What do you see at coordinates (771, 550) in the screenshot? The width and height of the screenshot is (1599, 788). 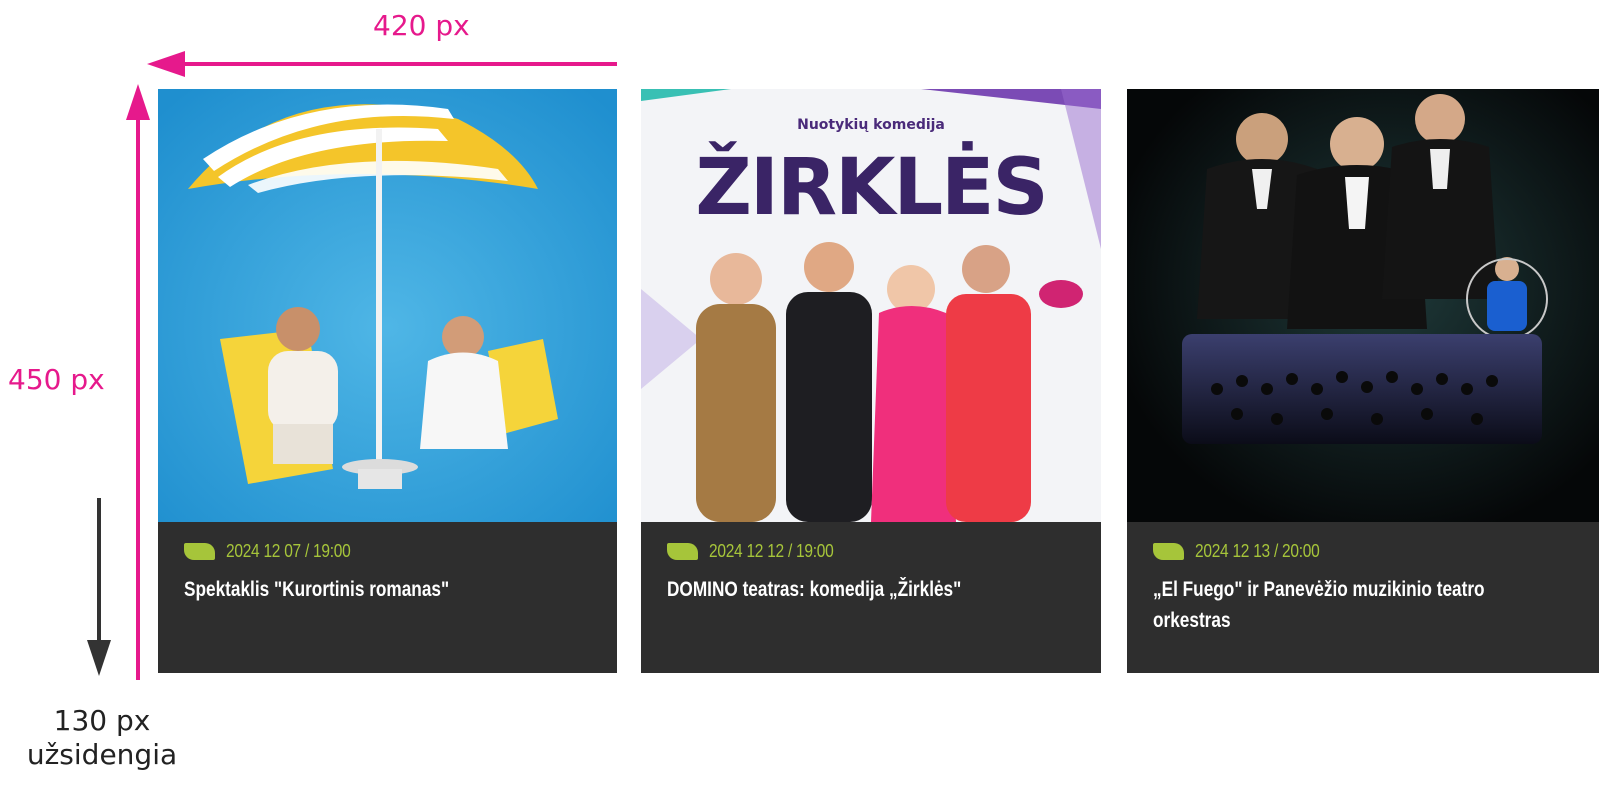 I see `event-date: 2024 12 12 / 19:00` at bounding box center [771, 550].